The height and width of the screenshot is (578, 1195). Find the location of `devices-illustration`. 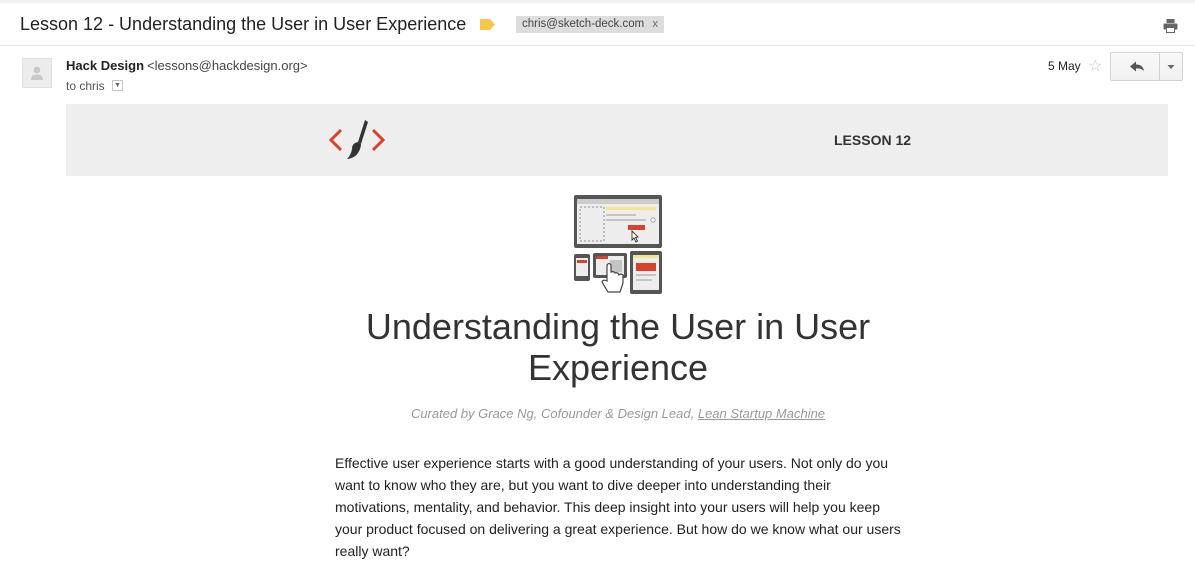

devices-illustration is located at coordinates (618, 244).